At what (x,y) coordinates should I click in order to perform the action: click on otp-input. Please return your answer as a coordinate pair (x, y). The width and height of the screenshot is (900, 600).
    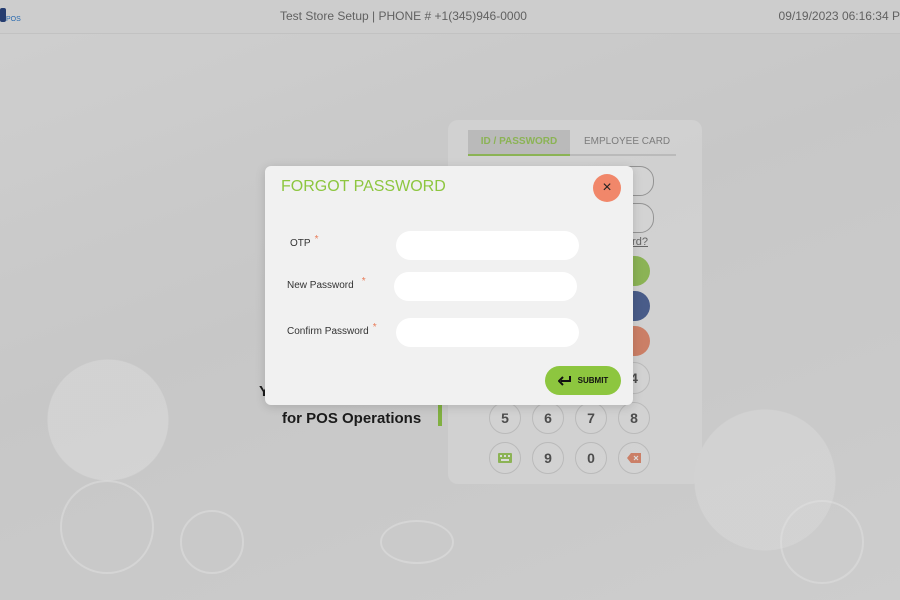
    Looking at the image, I should click on (487, 245).